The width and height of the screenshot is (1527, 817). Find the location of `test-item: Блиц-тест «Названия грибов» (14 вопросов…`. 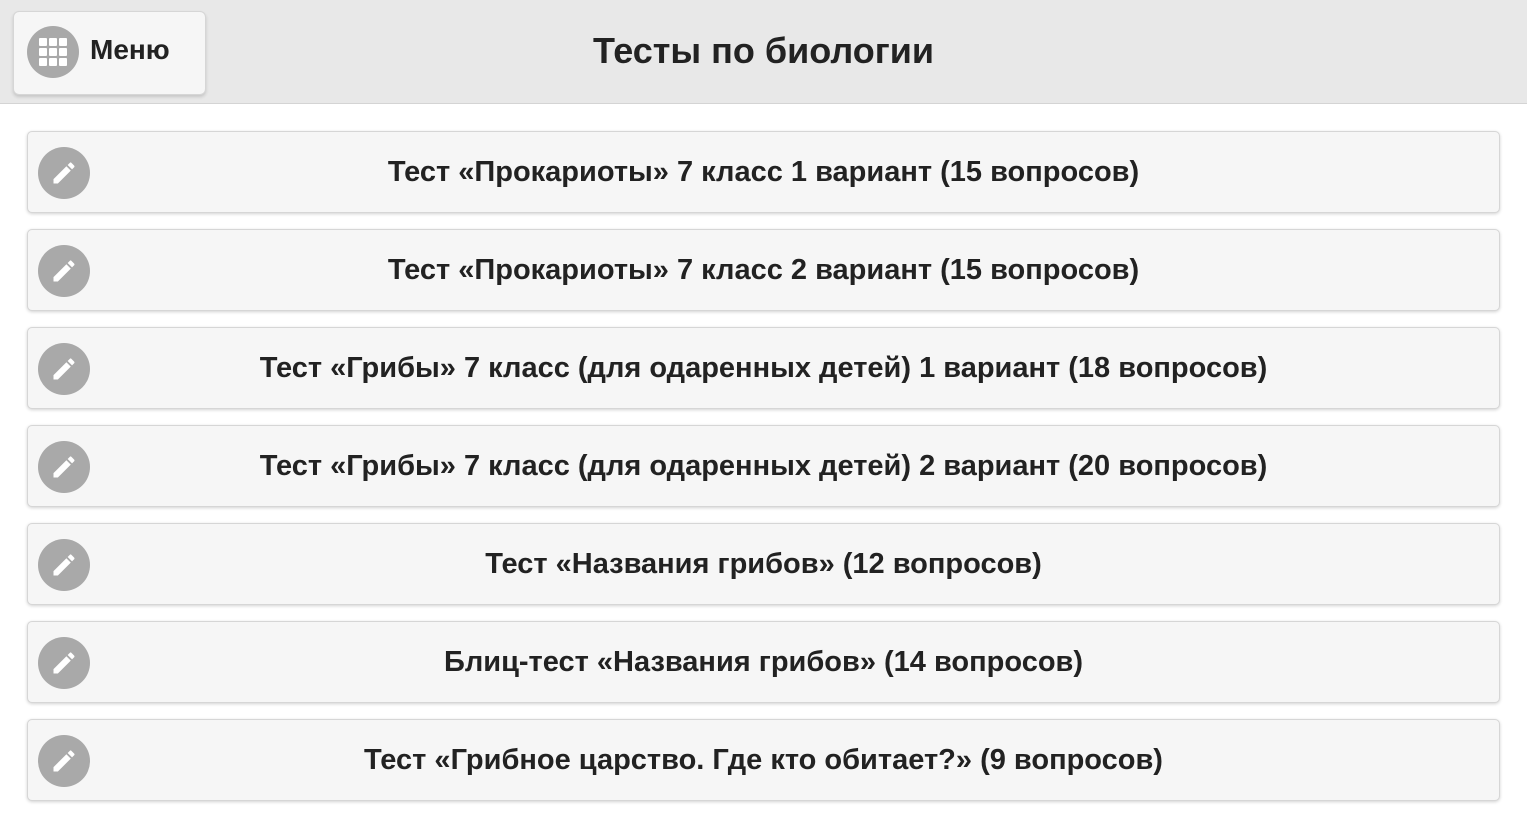

test-item: Блиц-тест «Названия грибов» (14 вопросов… is located at coordinates (763, 662).